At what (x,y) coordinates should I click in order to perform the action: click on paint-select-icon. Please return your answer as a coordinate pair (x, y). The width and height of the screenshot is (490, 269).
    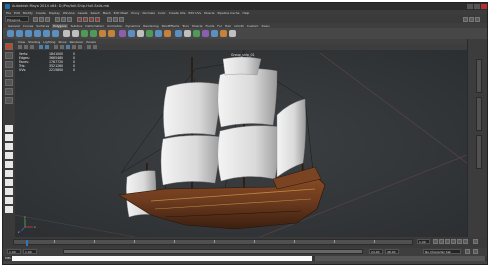
    Looking at the image, I should click on (9, 64).